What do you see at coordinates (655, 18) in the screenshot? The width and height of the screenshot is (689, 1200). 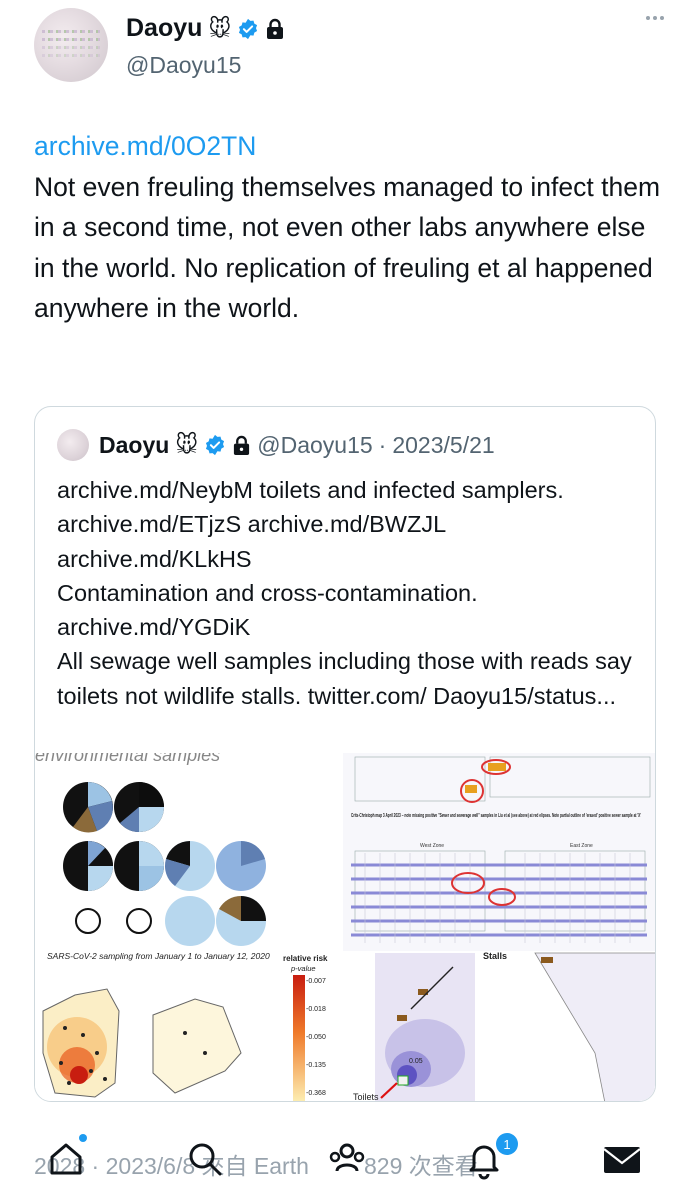 I see `more-options-icon` at bounding box center [655, 18].